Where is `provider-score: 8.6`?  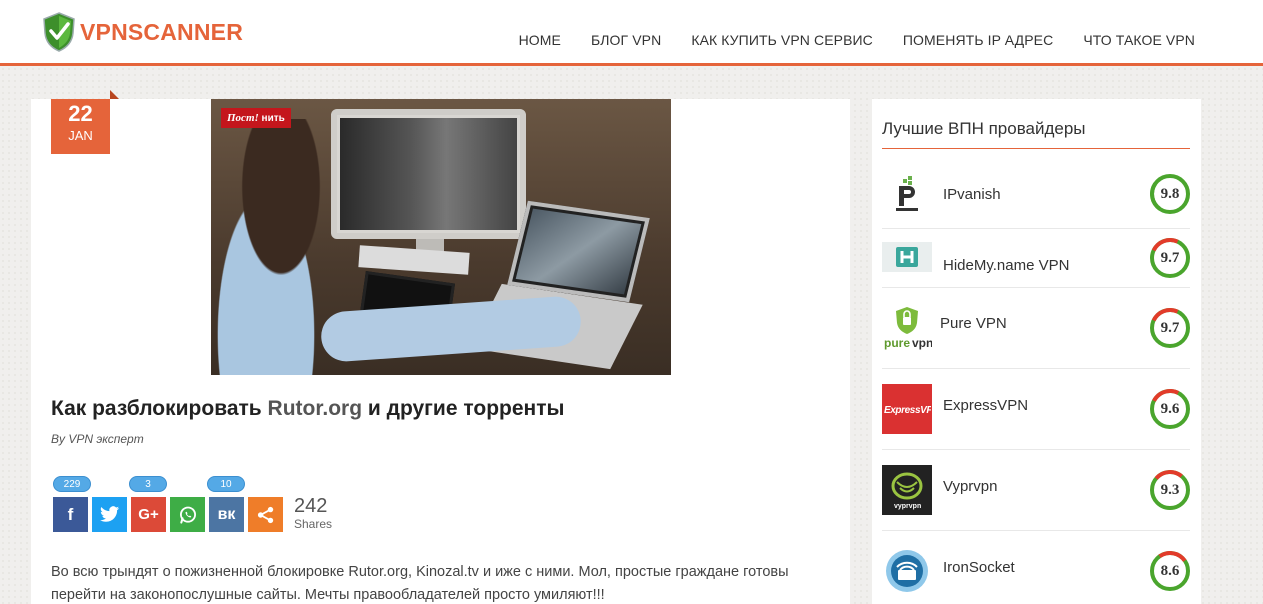
provider-score: 8.6 is located at coordinates (1170, 571).